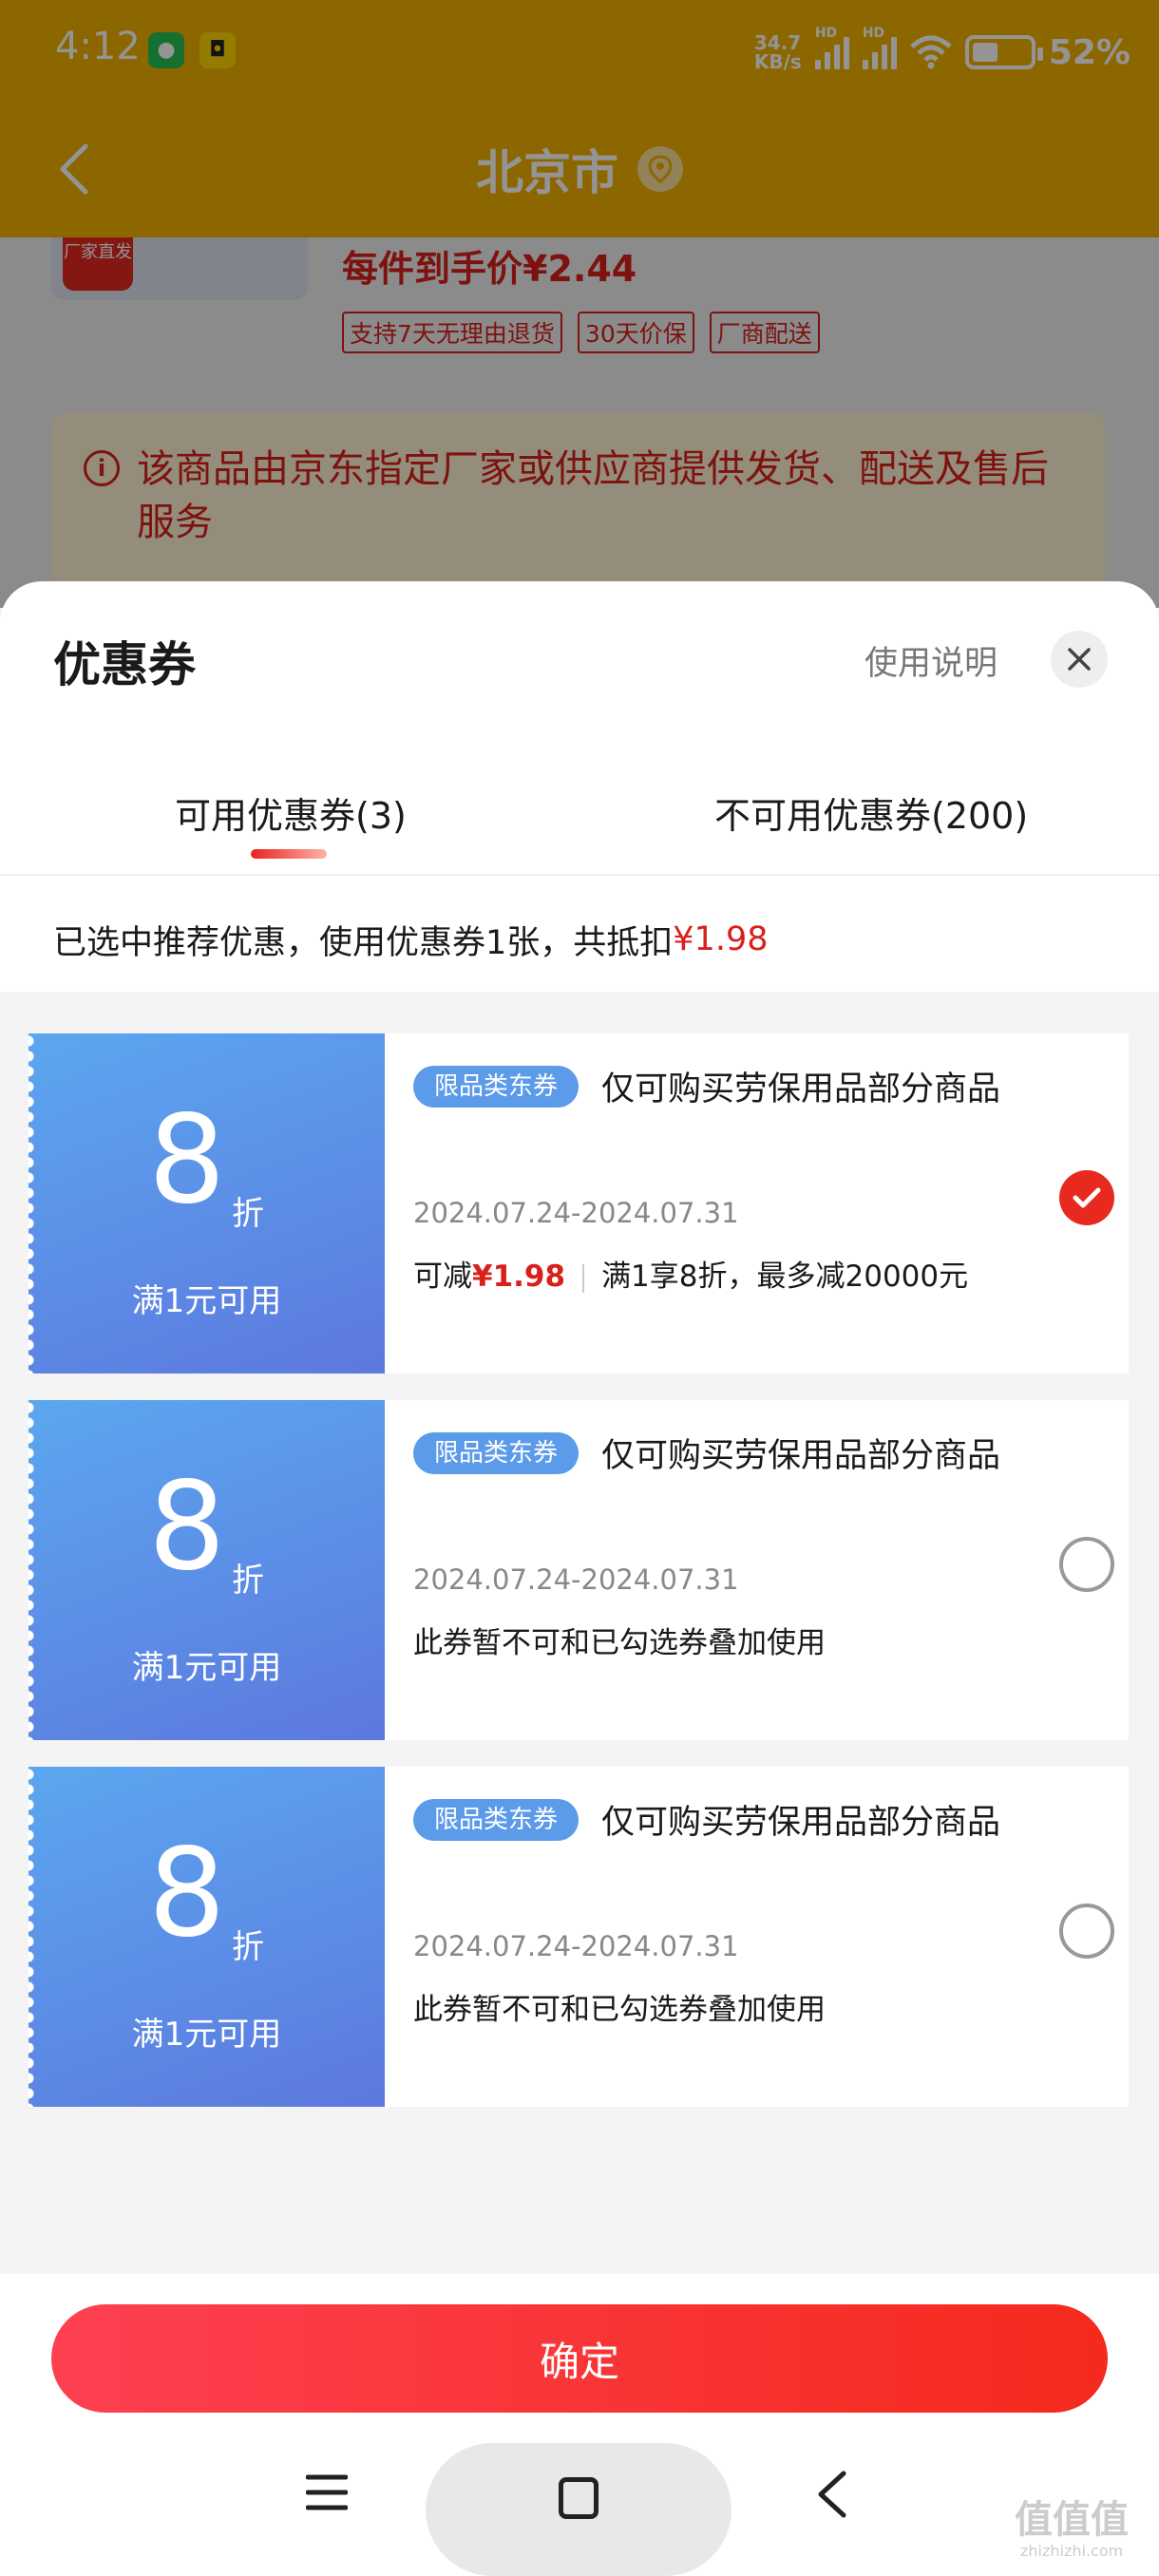  I want to click on coupon-tabs: 可用优惠券(3) 不可用优惠券(200), so click(579, 823).